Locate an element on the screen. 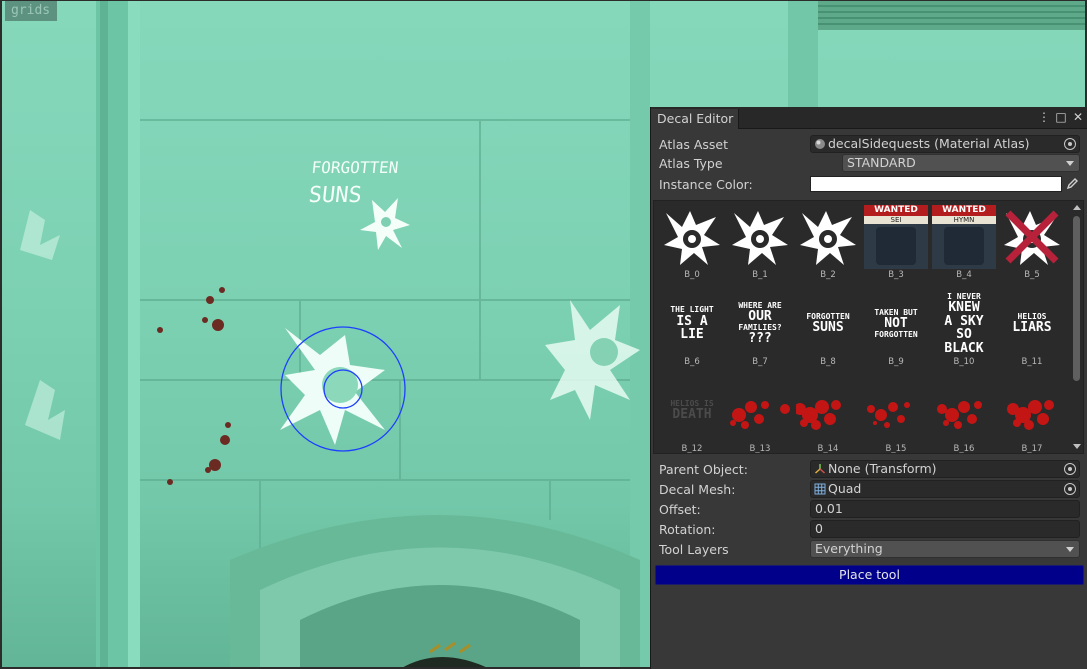 This screenshot has height=669, width=1087. decal-tile: B_1 is located at coordinates (760, 244).